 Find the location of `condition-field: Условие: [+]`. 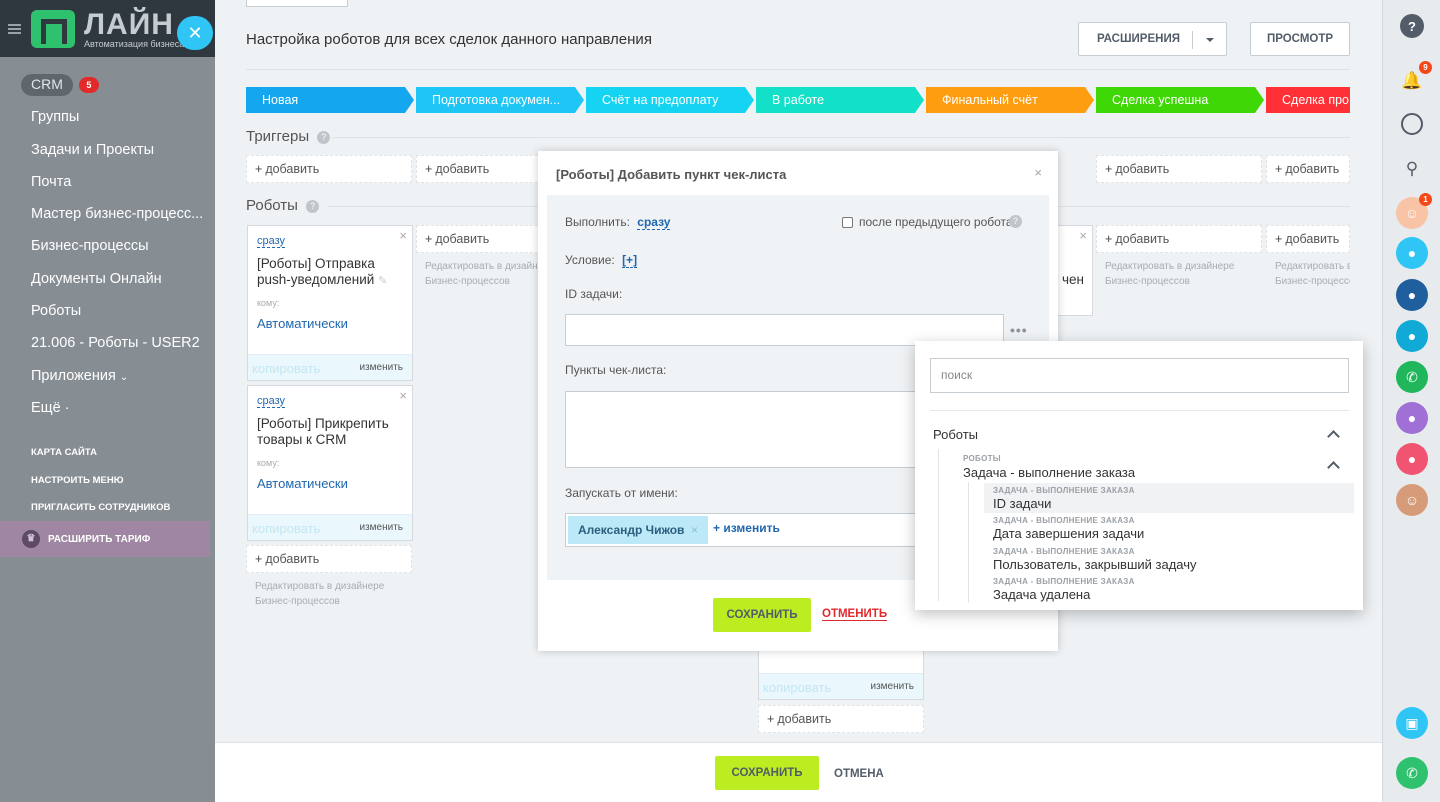

condition-field: Условие: [+] is located at coordinates (601, 260).